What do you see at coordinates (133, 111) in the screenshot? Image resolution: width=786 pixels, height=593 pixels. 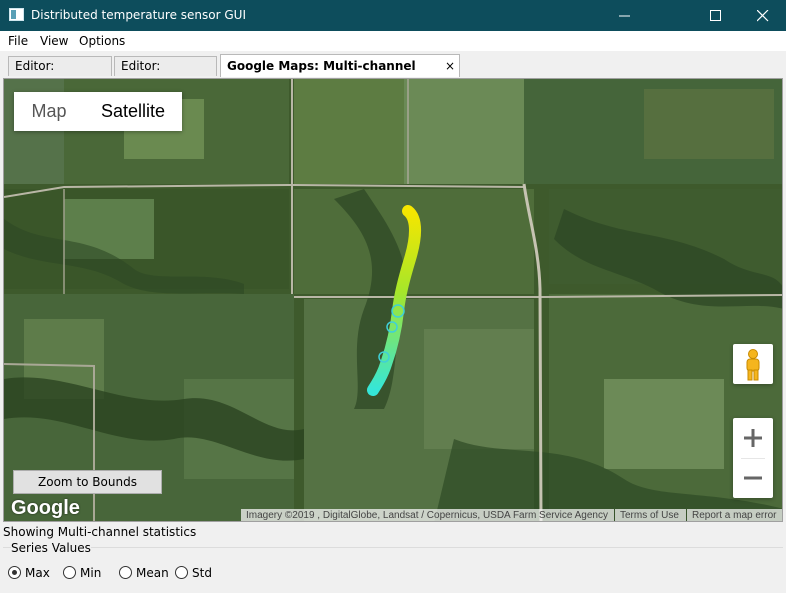 I see `map-type-satellite-button: Satellite` at bounding box center [133, 111].